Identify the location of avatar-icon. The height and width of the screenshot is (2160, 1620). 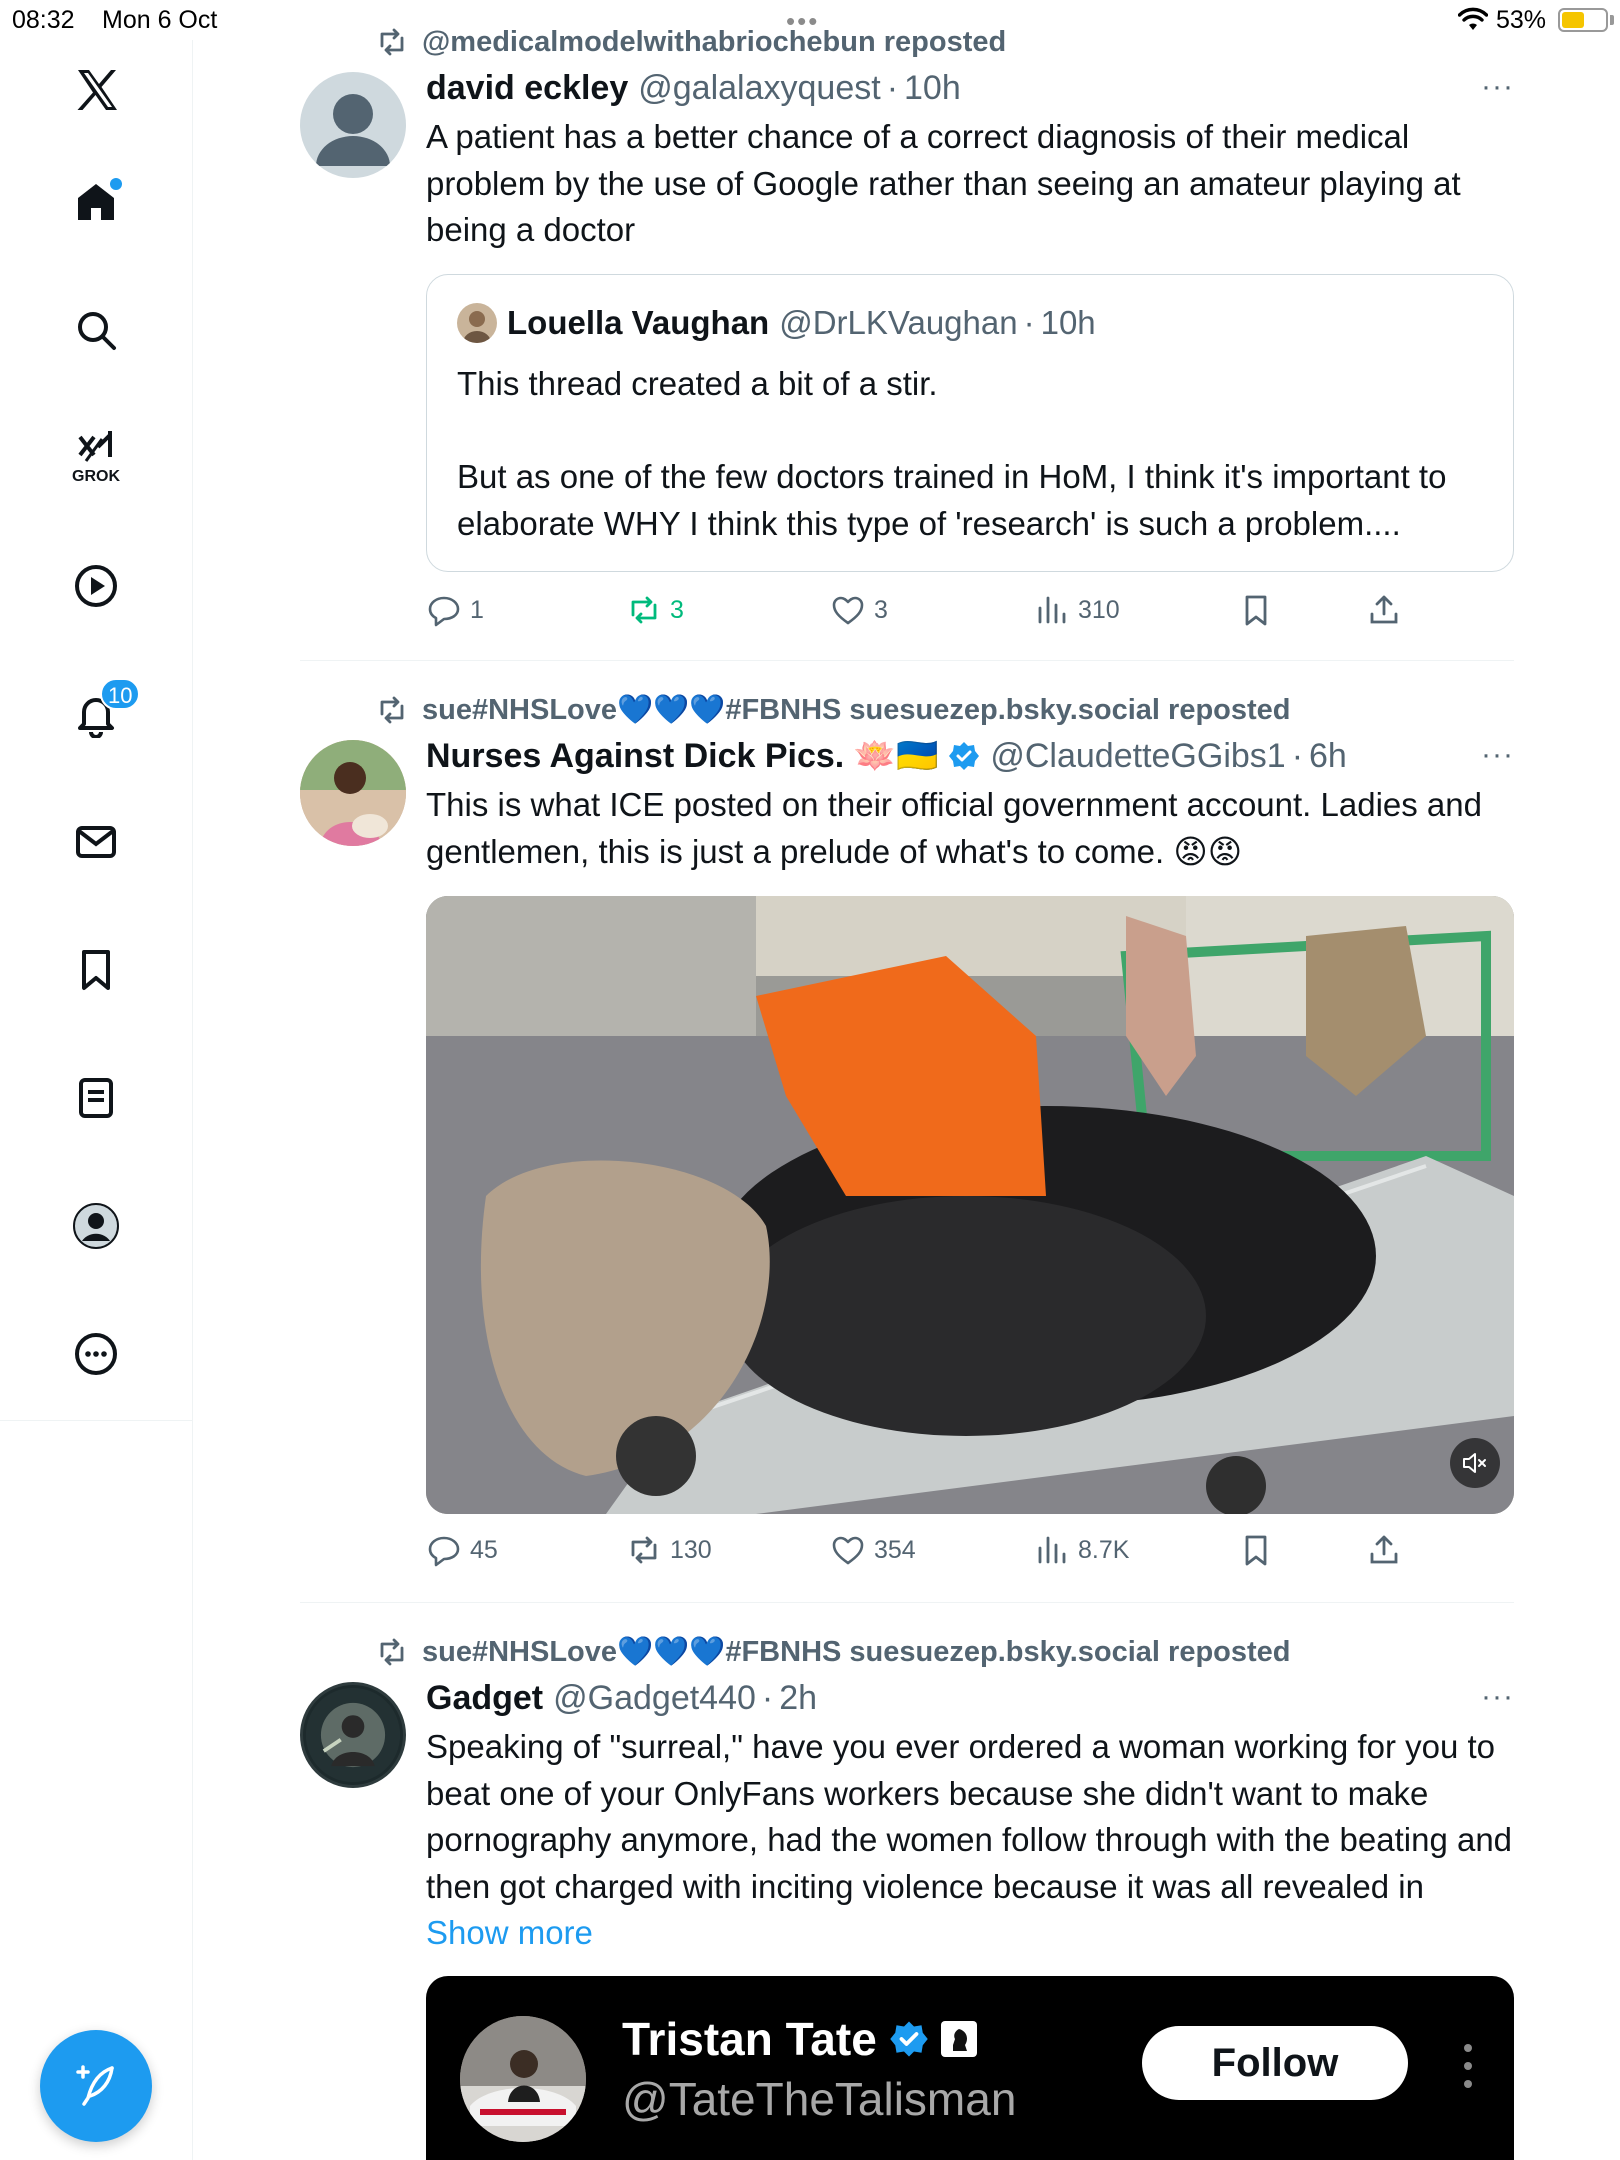
(96, 1226).